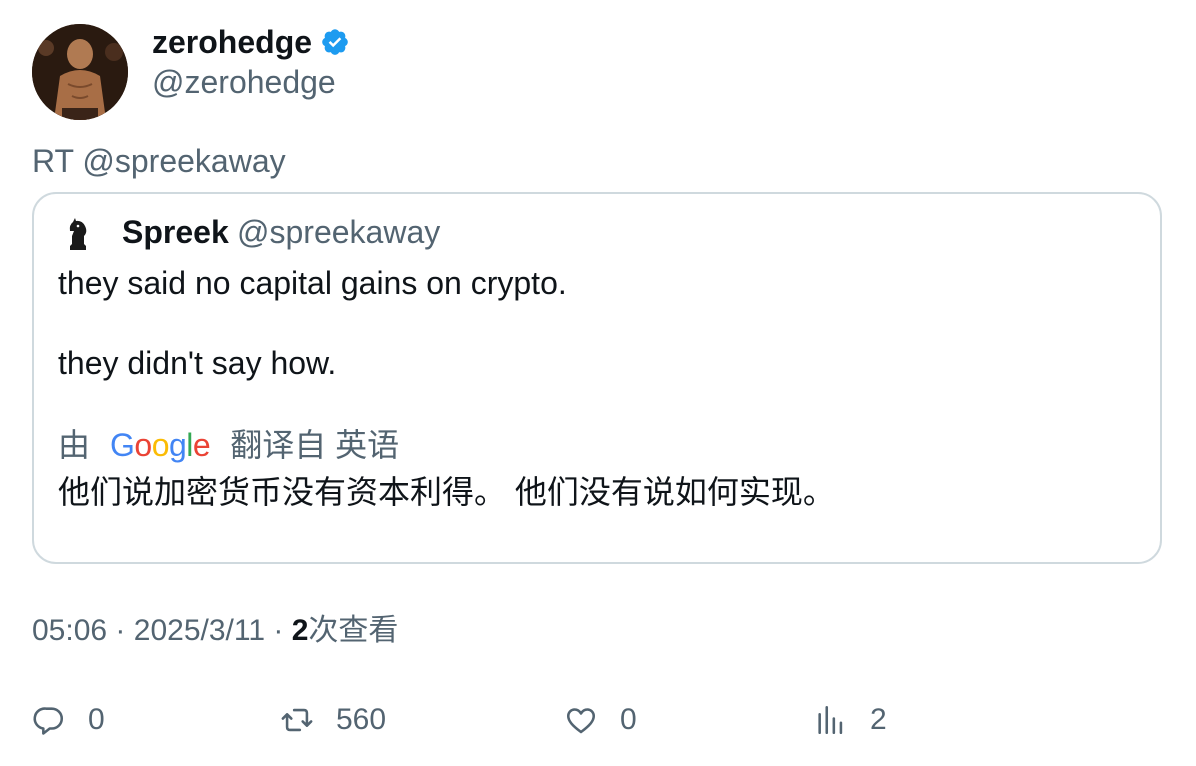  Describe the element at coordinates (159, 161) in the screenshot. I see `retweet-text: RT @spreekaway` at that location.